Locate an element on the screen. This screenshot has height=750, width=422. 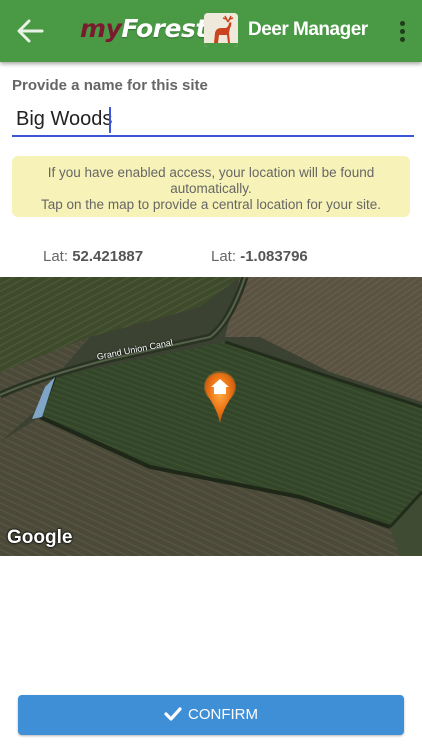
latitude-readout: Lat: 52.421887 is located at coordinates (93, 256).